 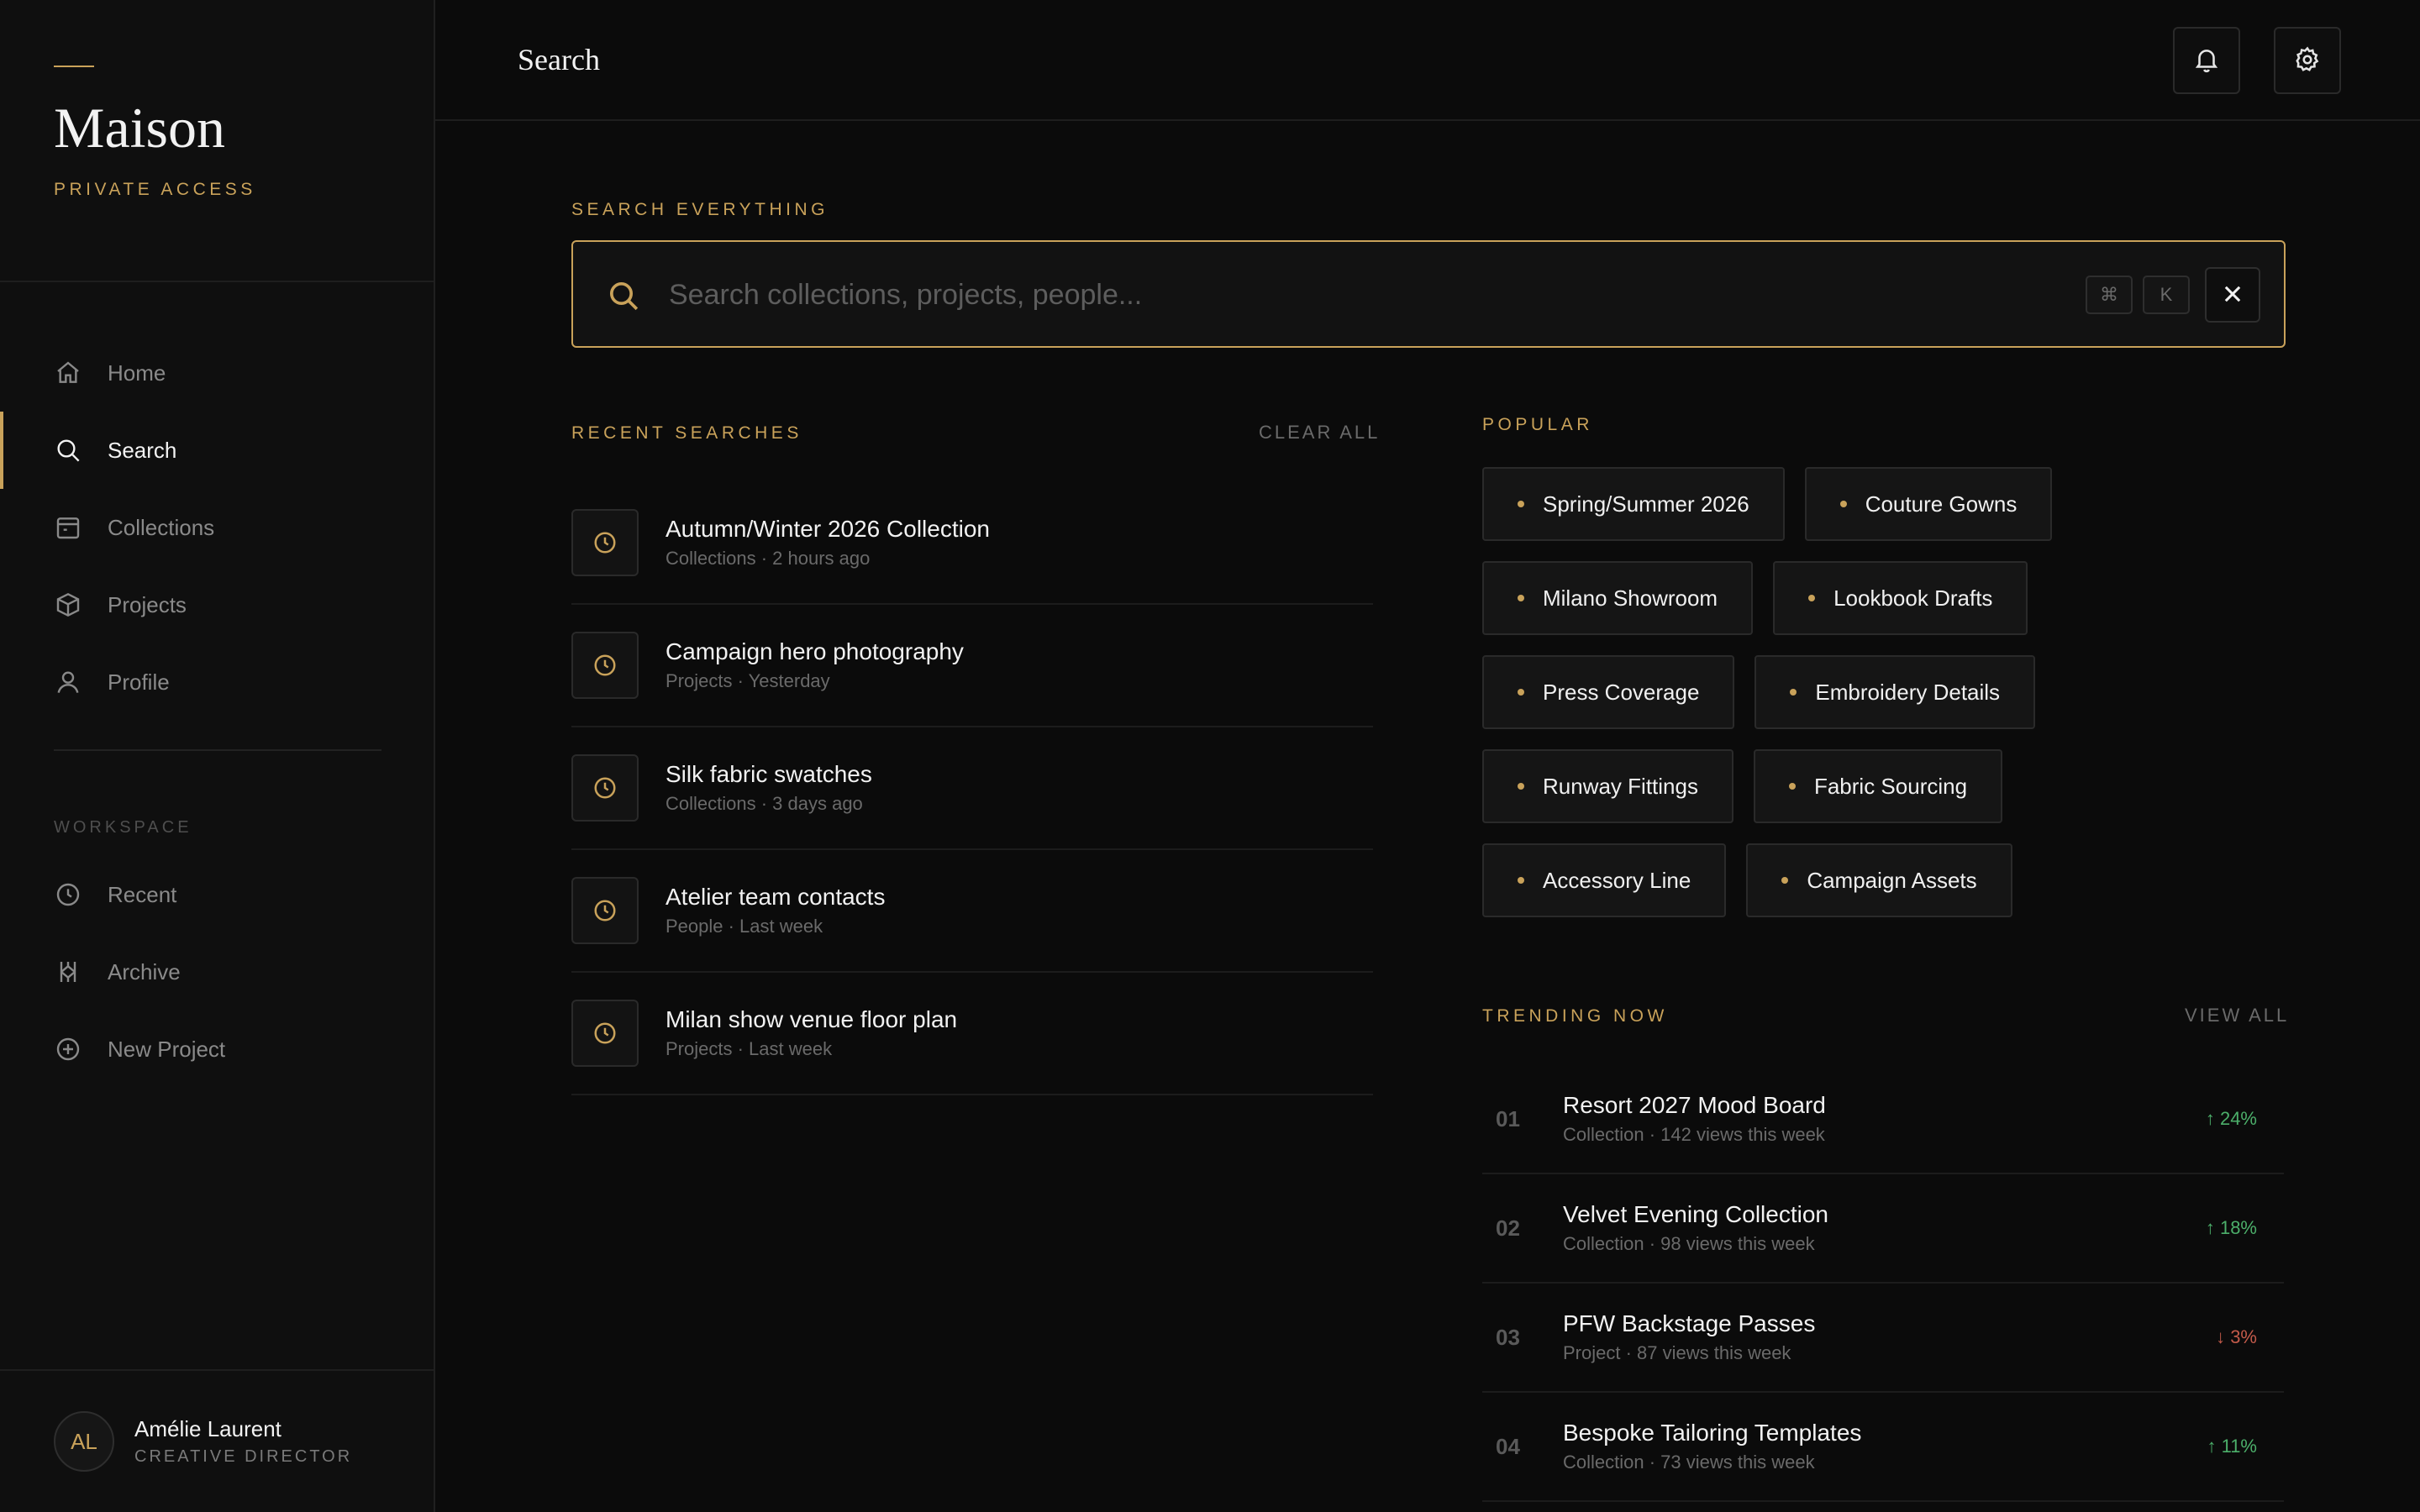 I want to click on brand-name: Maison, so click(x=139, y=128).